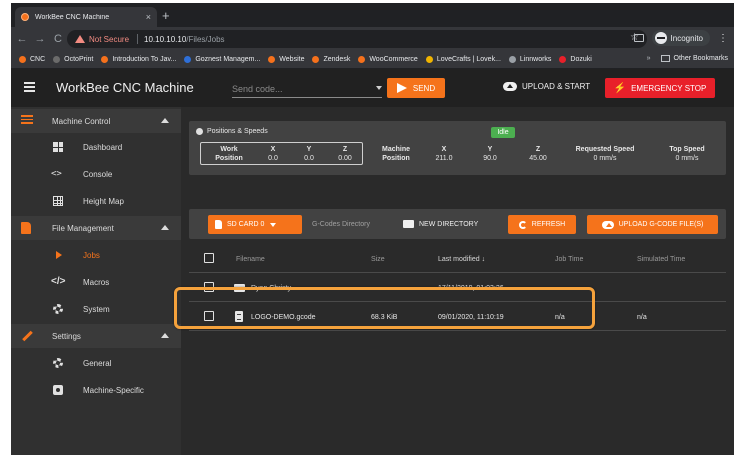 The height and width of the screenshot is (455, 737). I want to click on sidebar-item-console: <> Console, so click(96, 174).